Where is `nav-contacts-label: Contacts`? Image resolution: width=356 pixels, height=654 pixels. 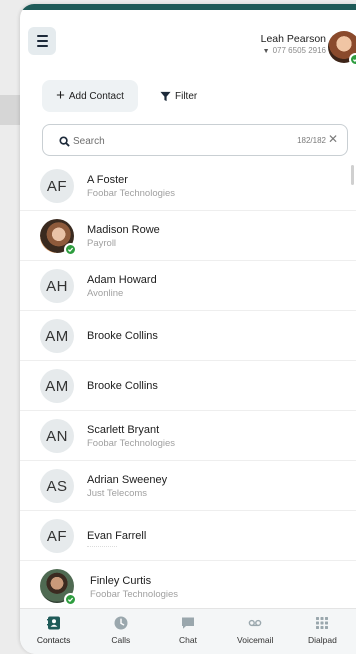 nav-contacts-label: Contacts is located at coordinates (53, 640).